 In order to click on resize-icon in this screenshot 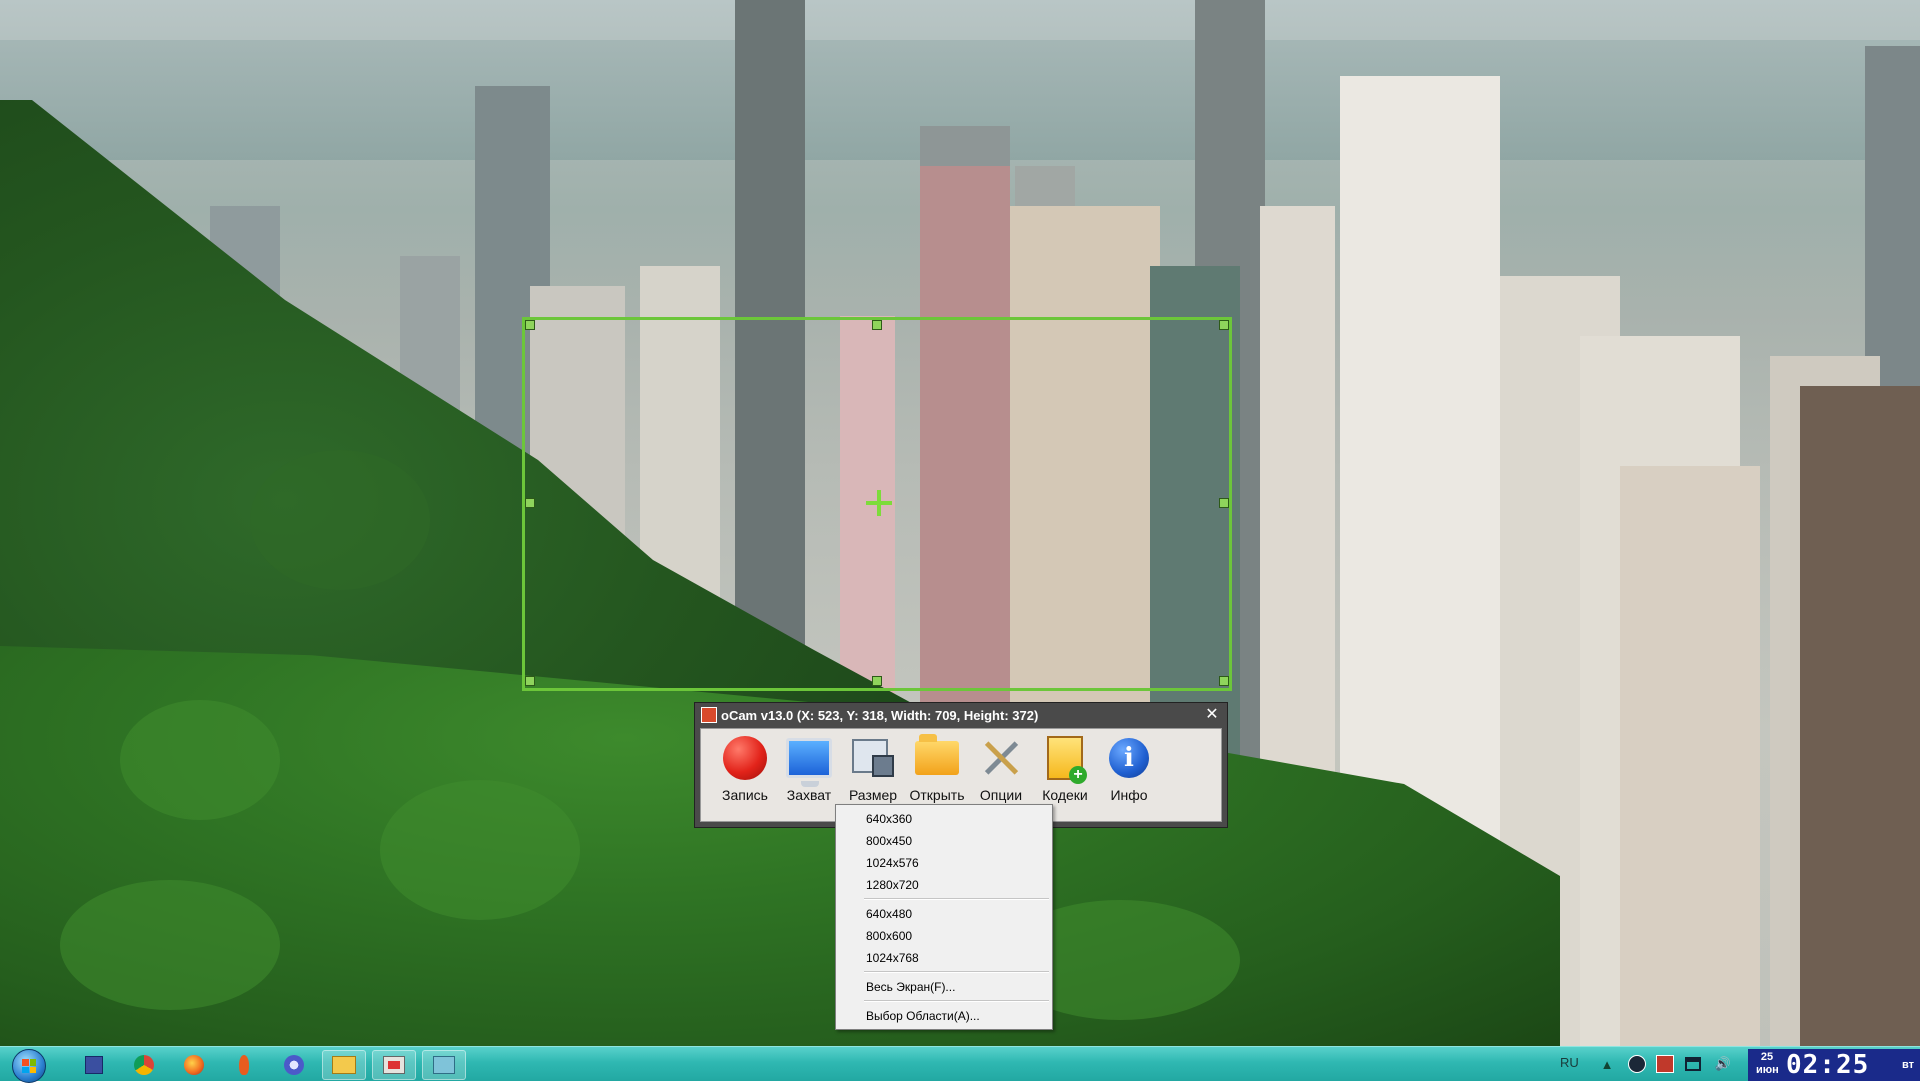, I will do `click(873, 758)`.